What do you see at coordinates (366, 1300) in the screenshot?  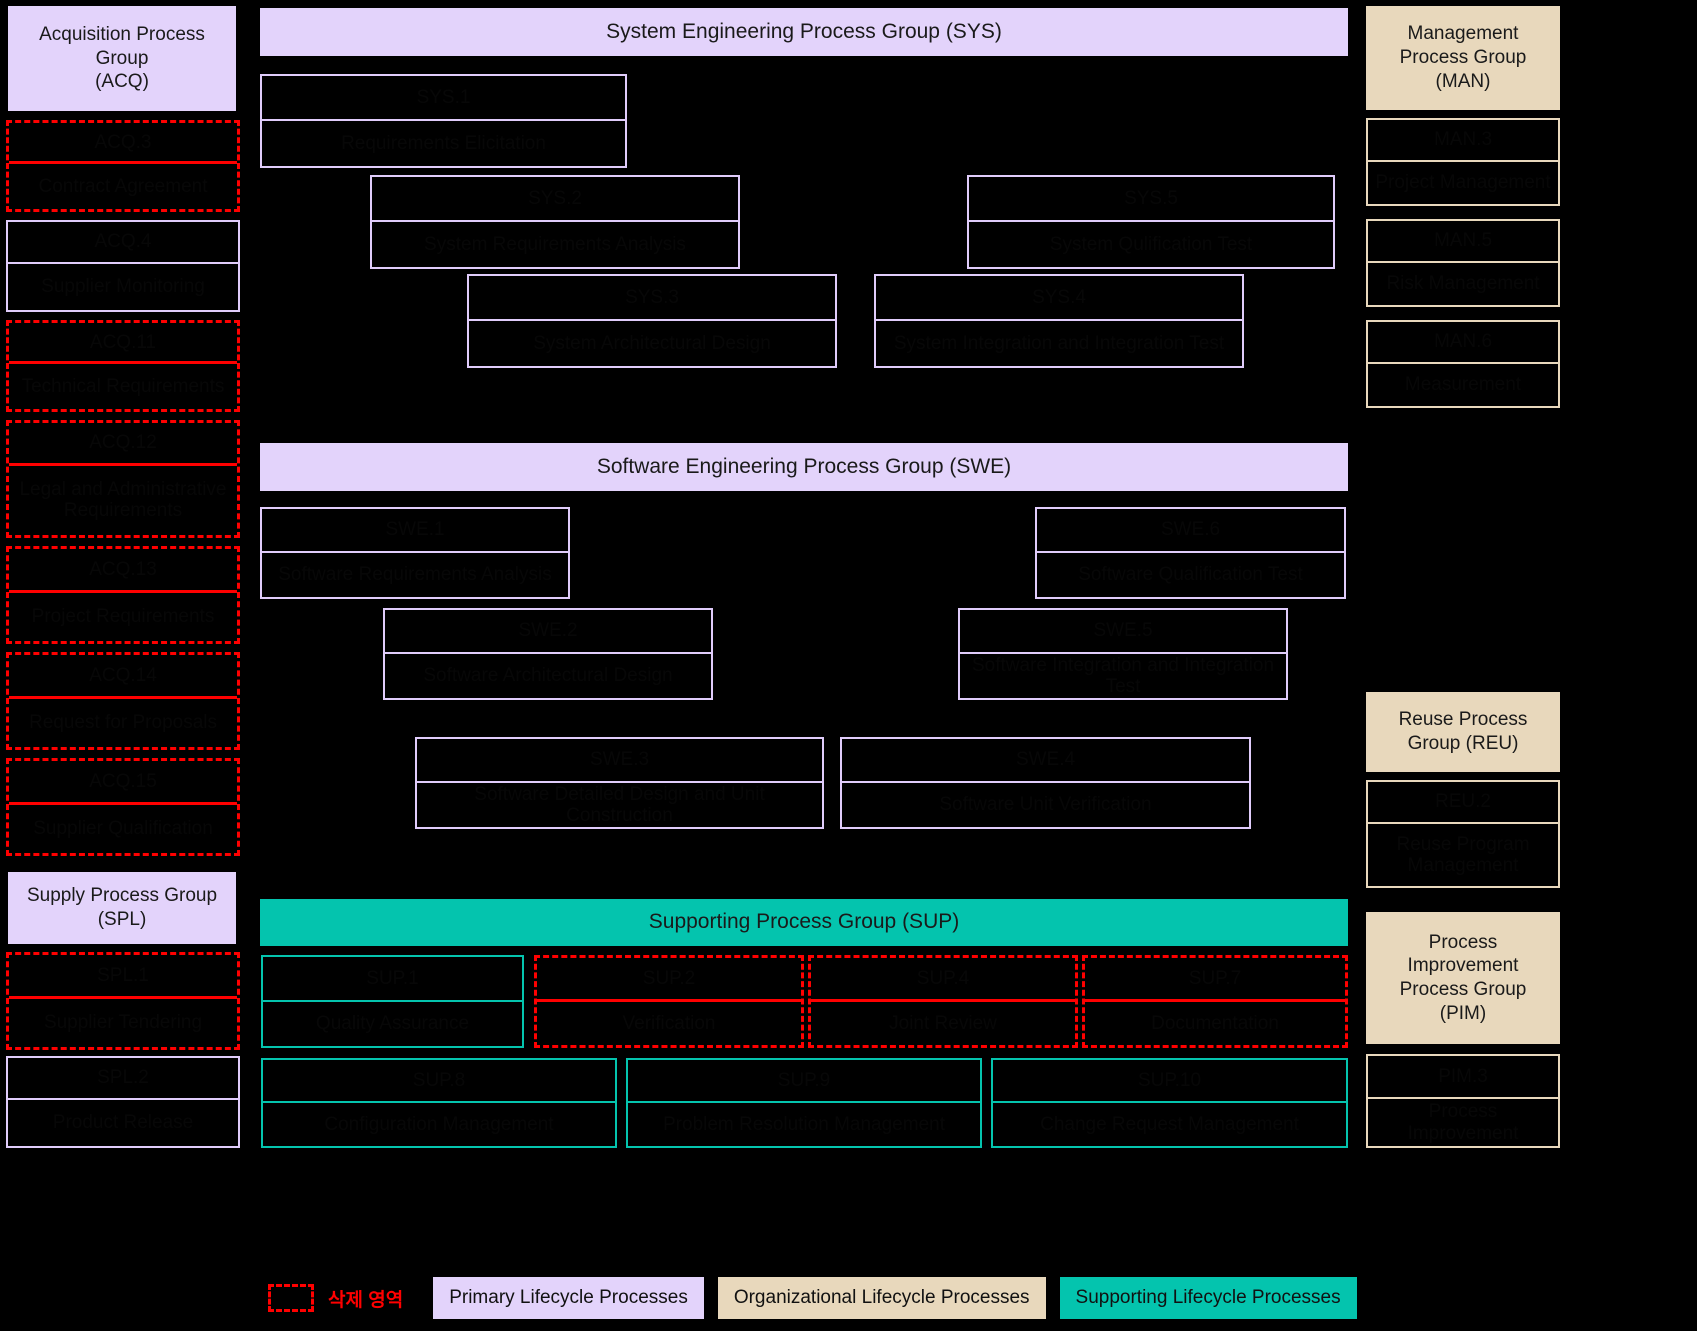 I see `legend-deleted-label: 삭제 영역` at bounding box center [366, 1300].